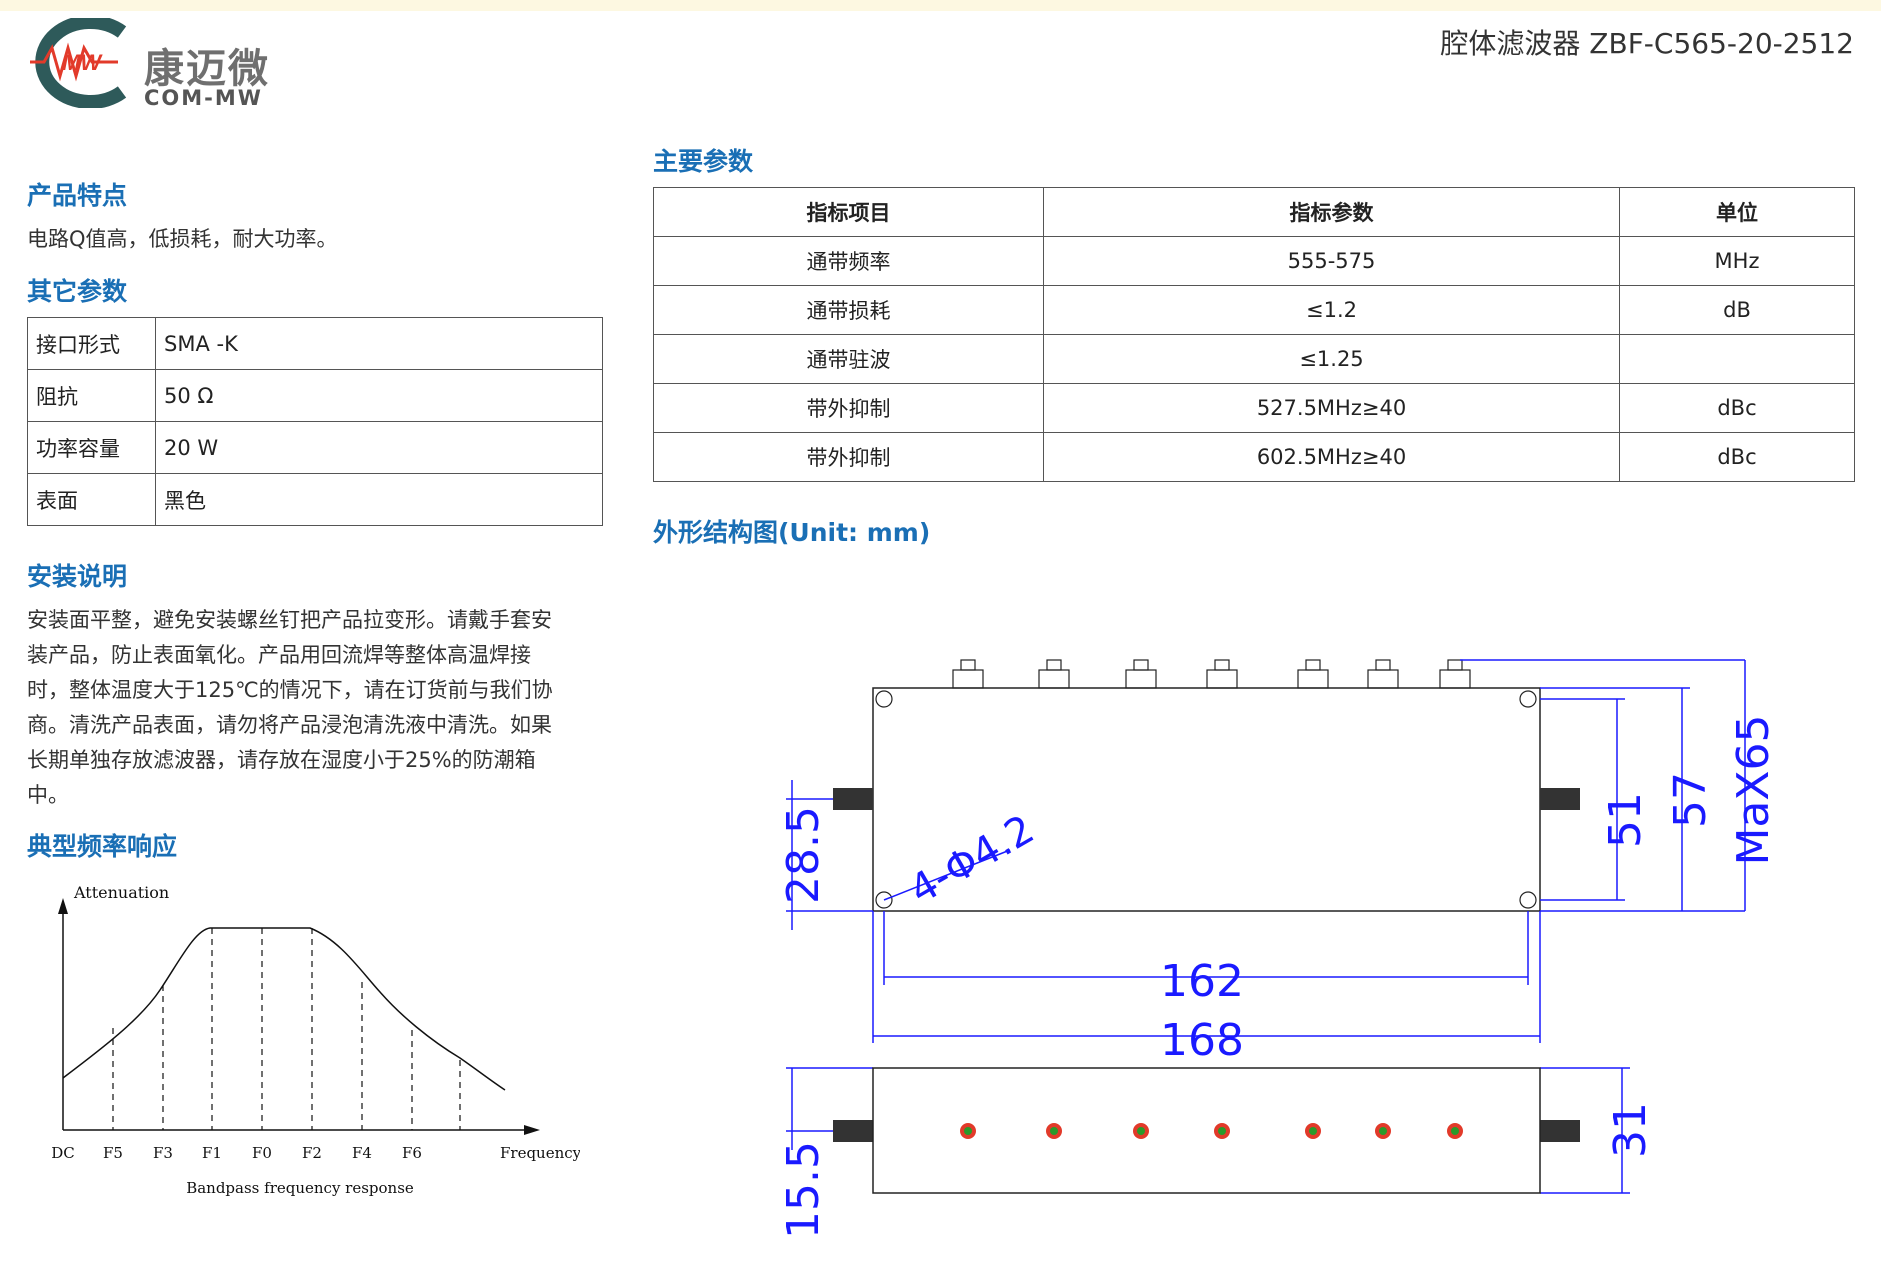 The width and height of the screenshot is (1881, 1285). What do you see at coordinates (1331, 261) in the screenshot?
I see `table-cell: 555-575` at bounding box center [1331, 261].